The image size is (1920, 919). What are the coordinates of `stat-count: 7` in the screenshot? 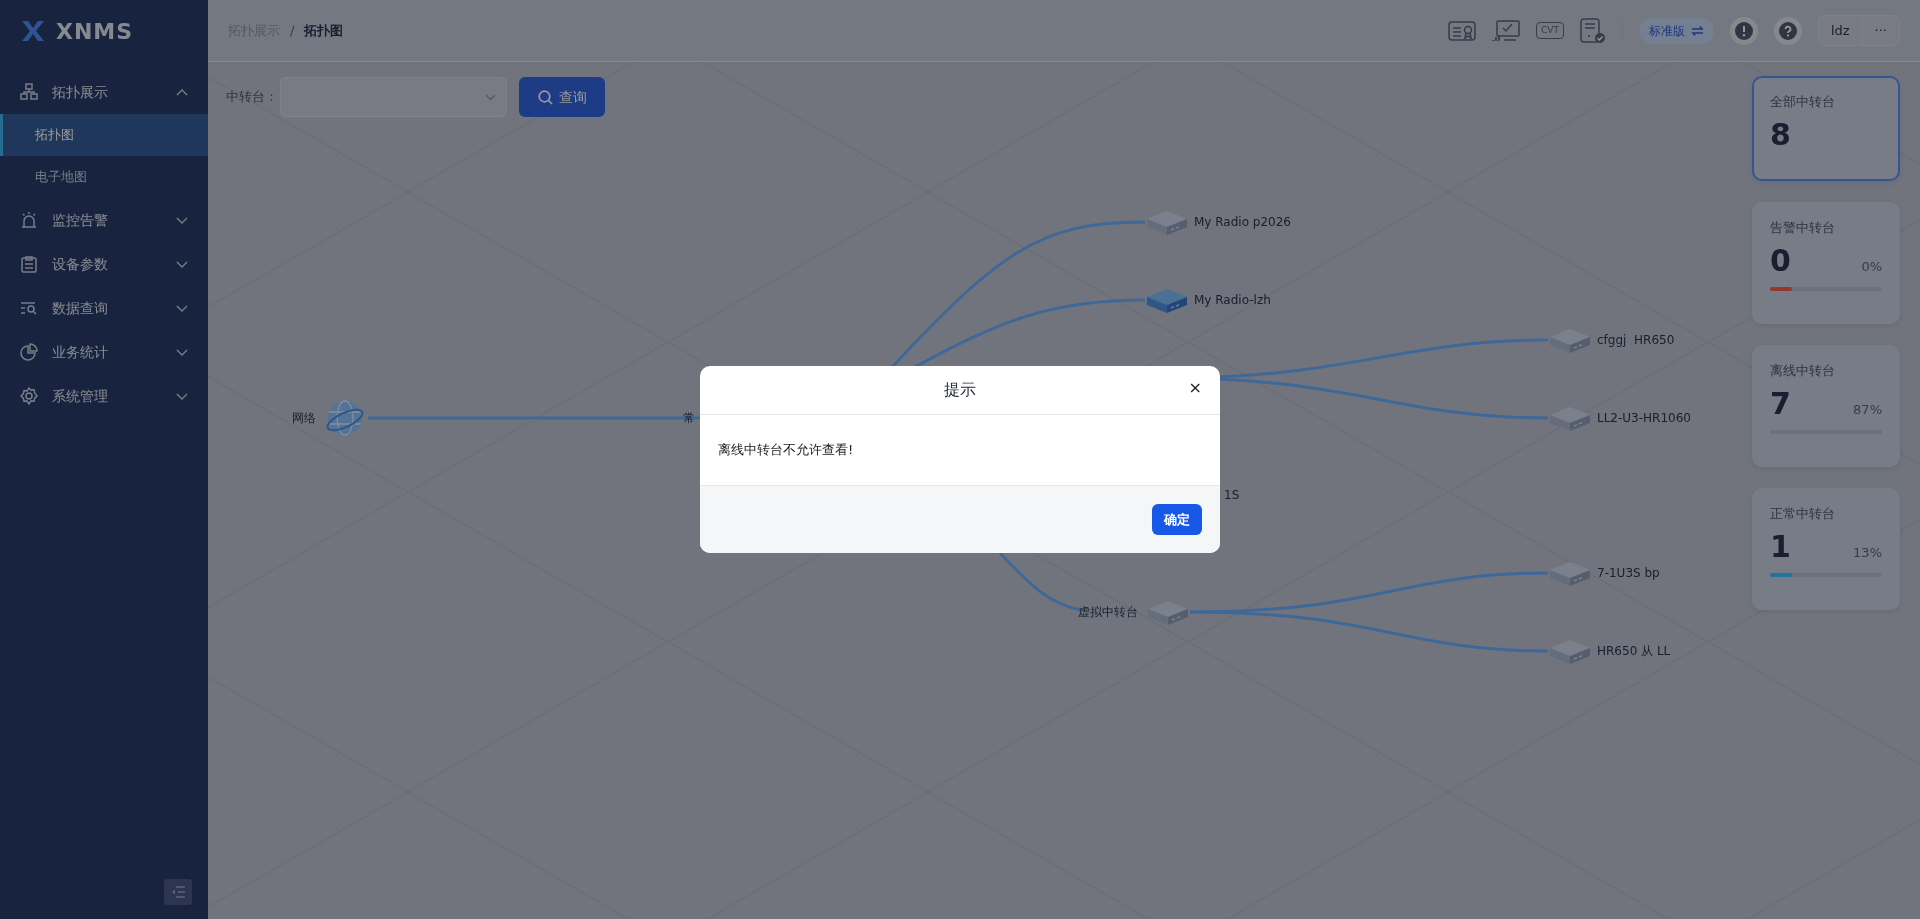 It's located at (1780, 403).